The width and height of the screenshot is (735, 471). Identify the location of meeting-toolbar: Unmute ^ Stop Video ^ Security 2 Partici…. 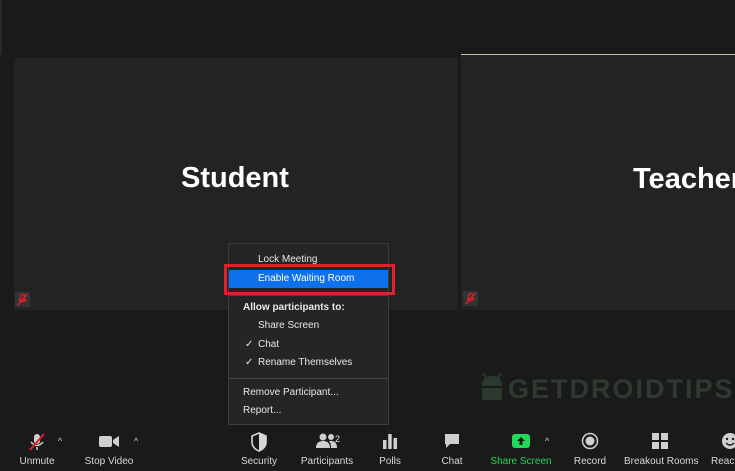
(367, 448).